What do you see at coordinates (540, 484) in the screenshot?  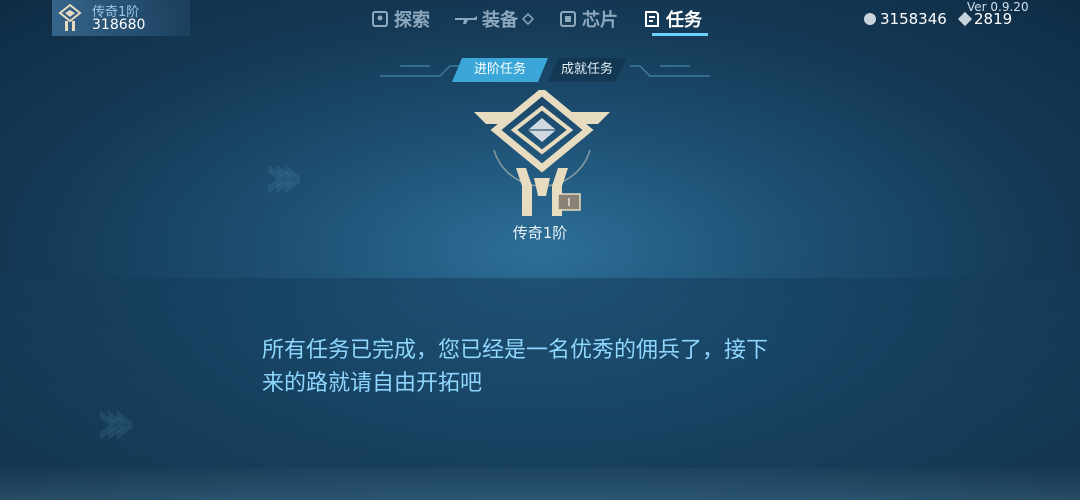 I see `floor-glow` at bounding box center [540, 484].